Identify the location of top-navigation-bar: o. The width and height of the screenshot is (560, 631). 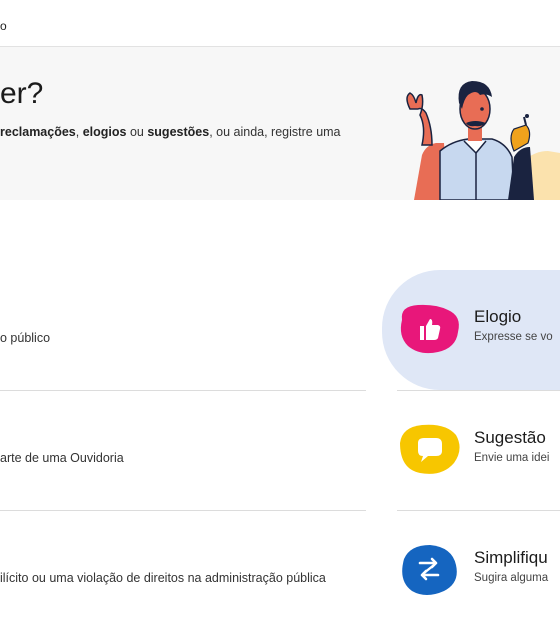
(280, 23).